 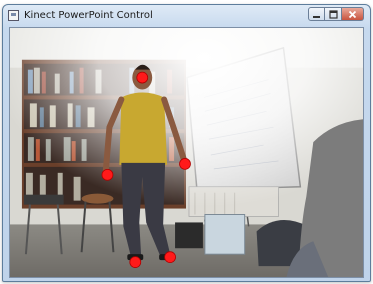 I want to click on close-icon, so click(x=352, y=14).